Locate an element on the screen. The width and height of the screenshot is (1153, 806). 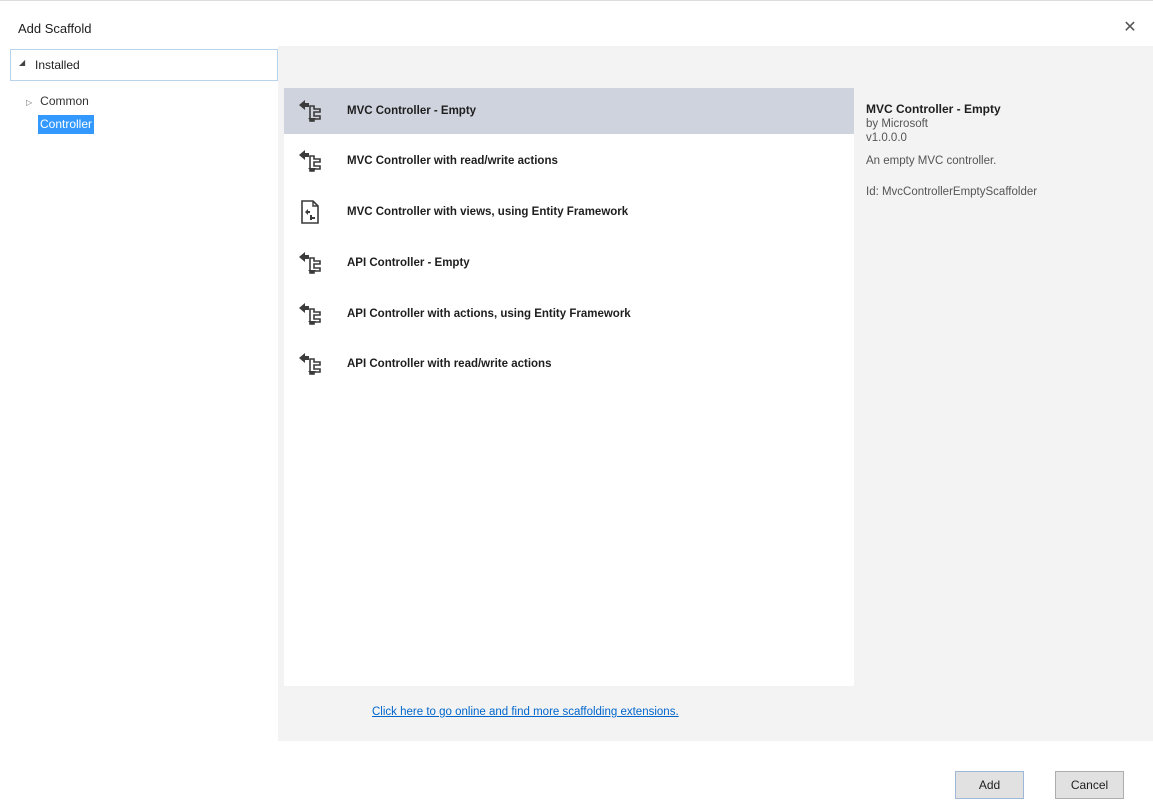
collapse-arrow-icon: ◢ is located at coordinates (22, 62).